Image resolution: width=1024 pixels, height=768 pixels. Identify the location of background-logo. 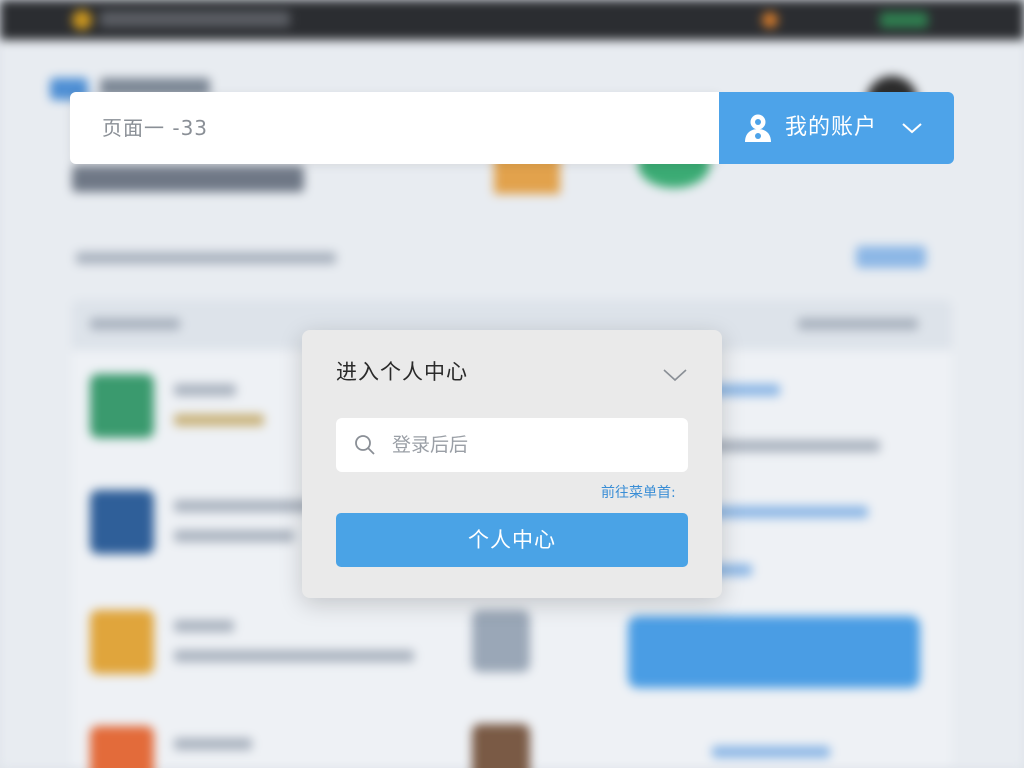
(82, 20).